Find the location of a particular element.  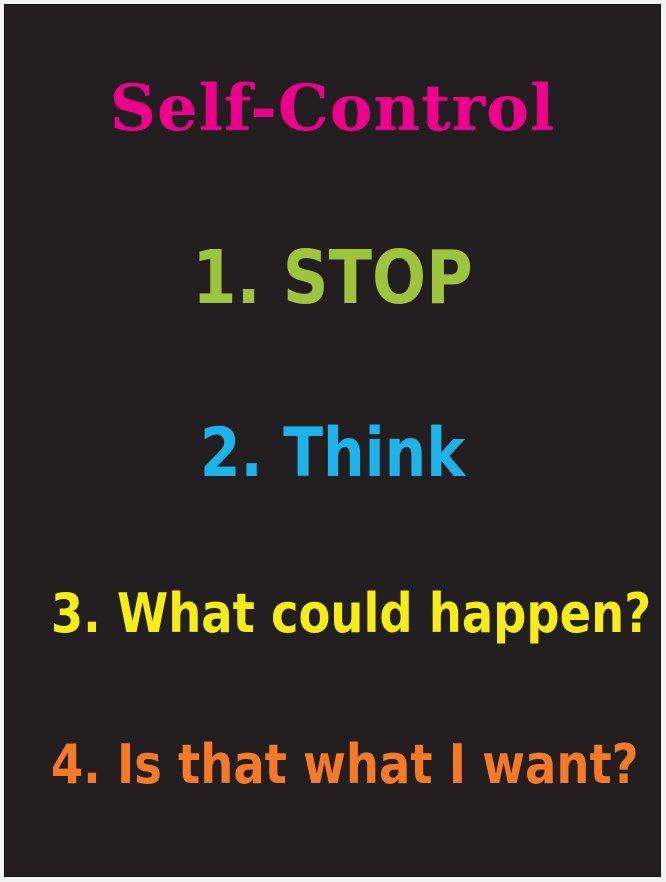

step-2-think: 2. Think is located at coordinates (332, 453).